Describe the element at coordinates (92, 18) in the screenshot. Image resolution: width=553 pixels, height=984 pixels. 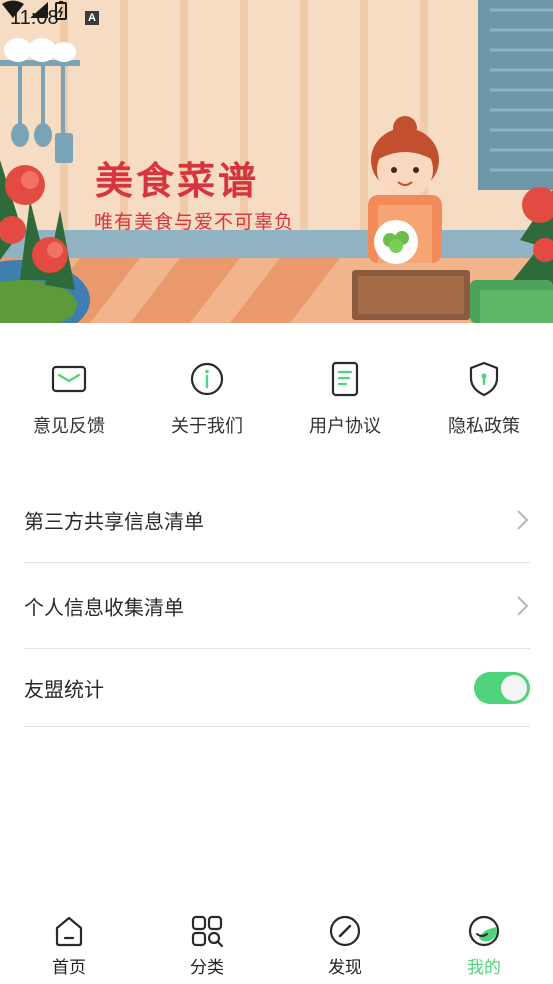
I see `notification-badge: A` at that location.